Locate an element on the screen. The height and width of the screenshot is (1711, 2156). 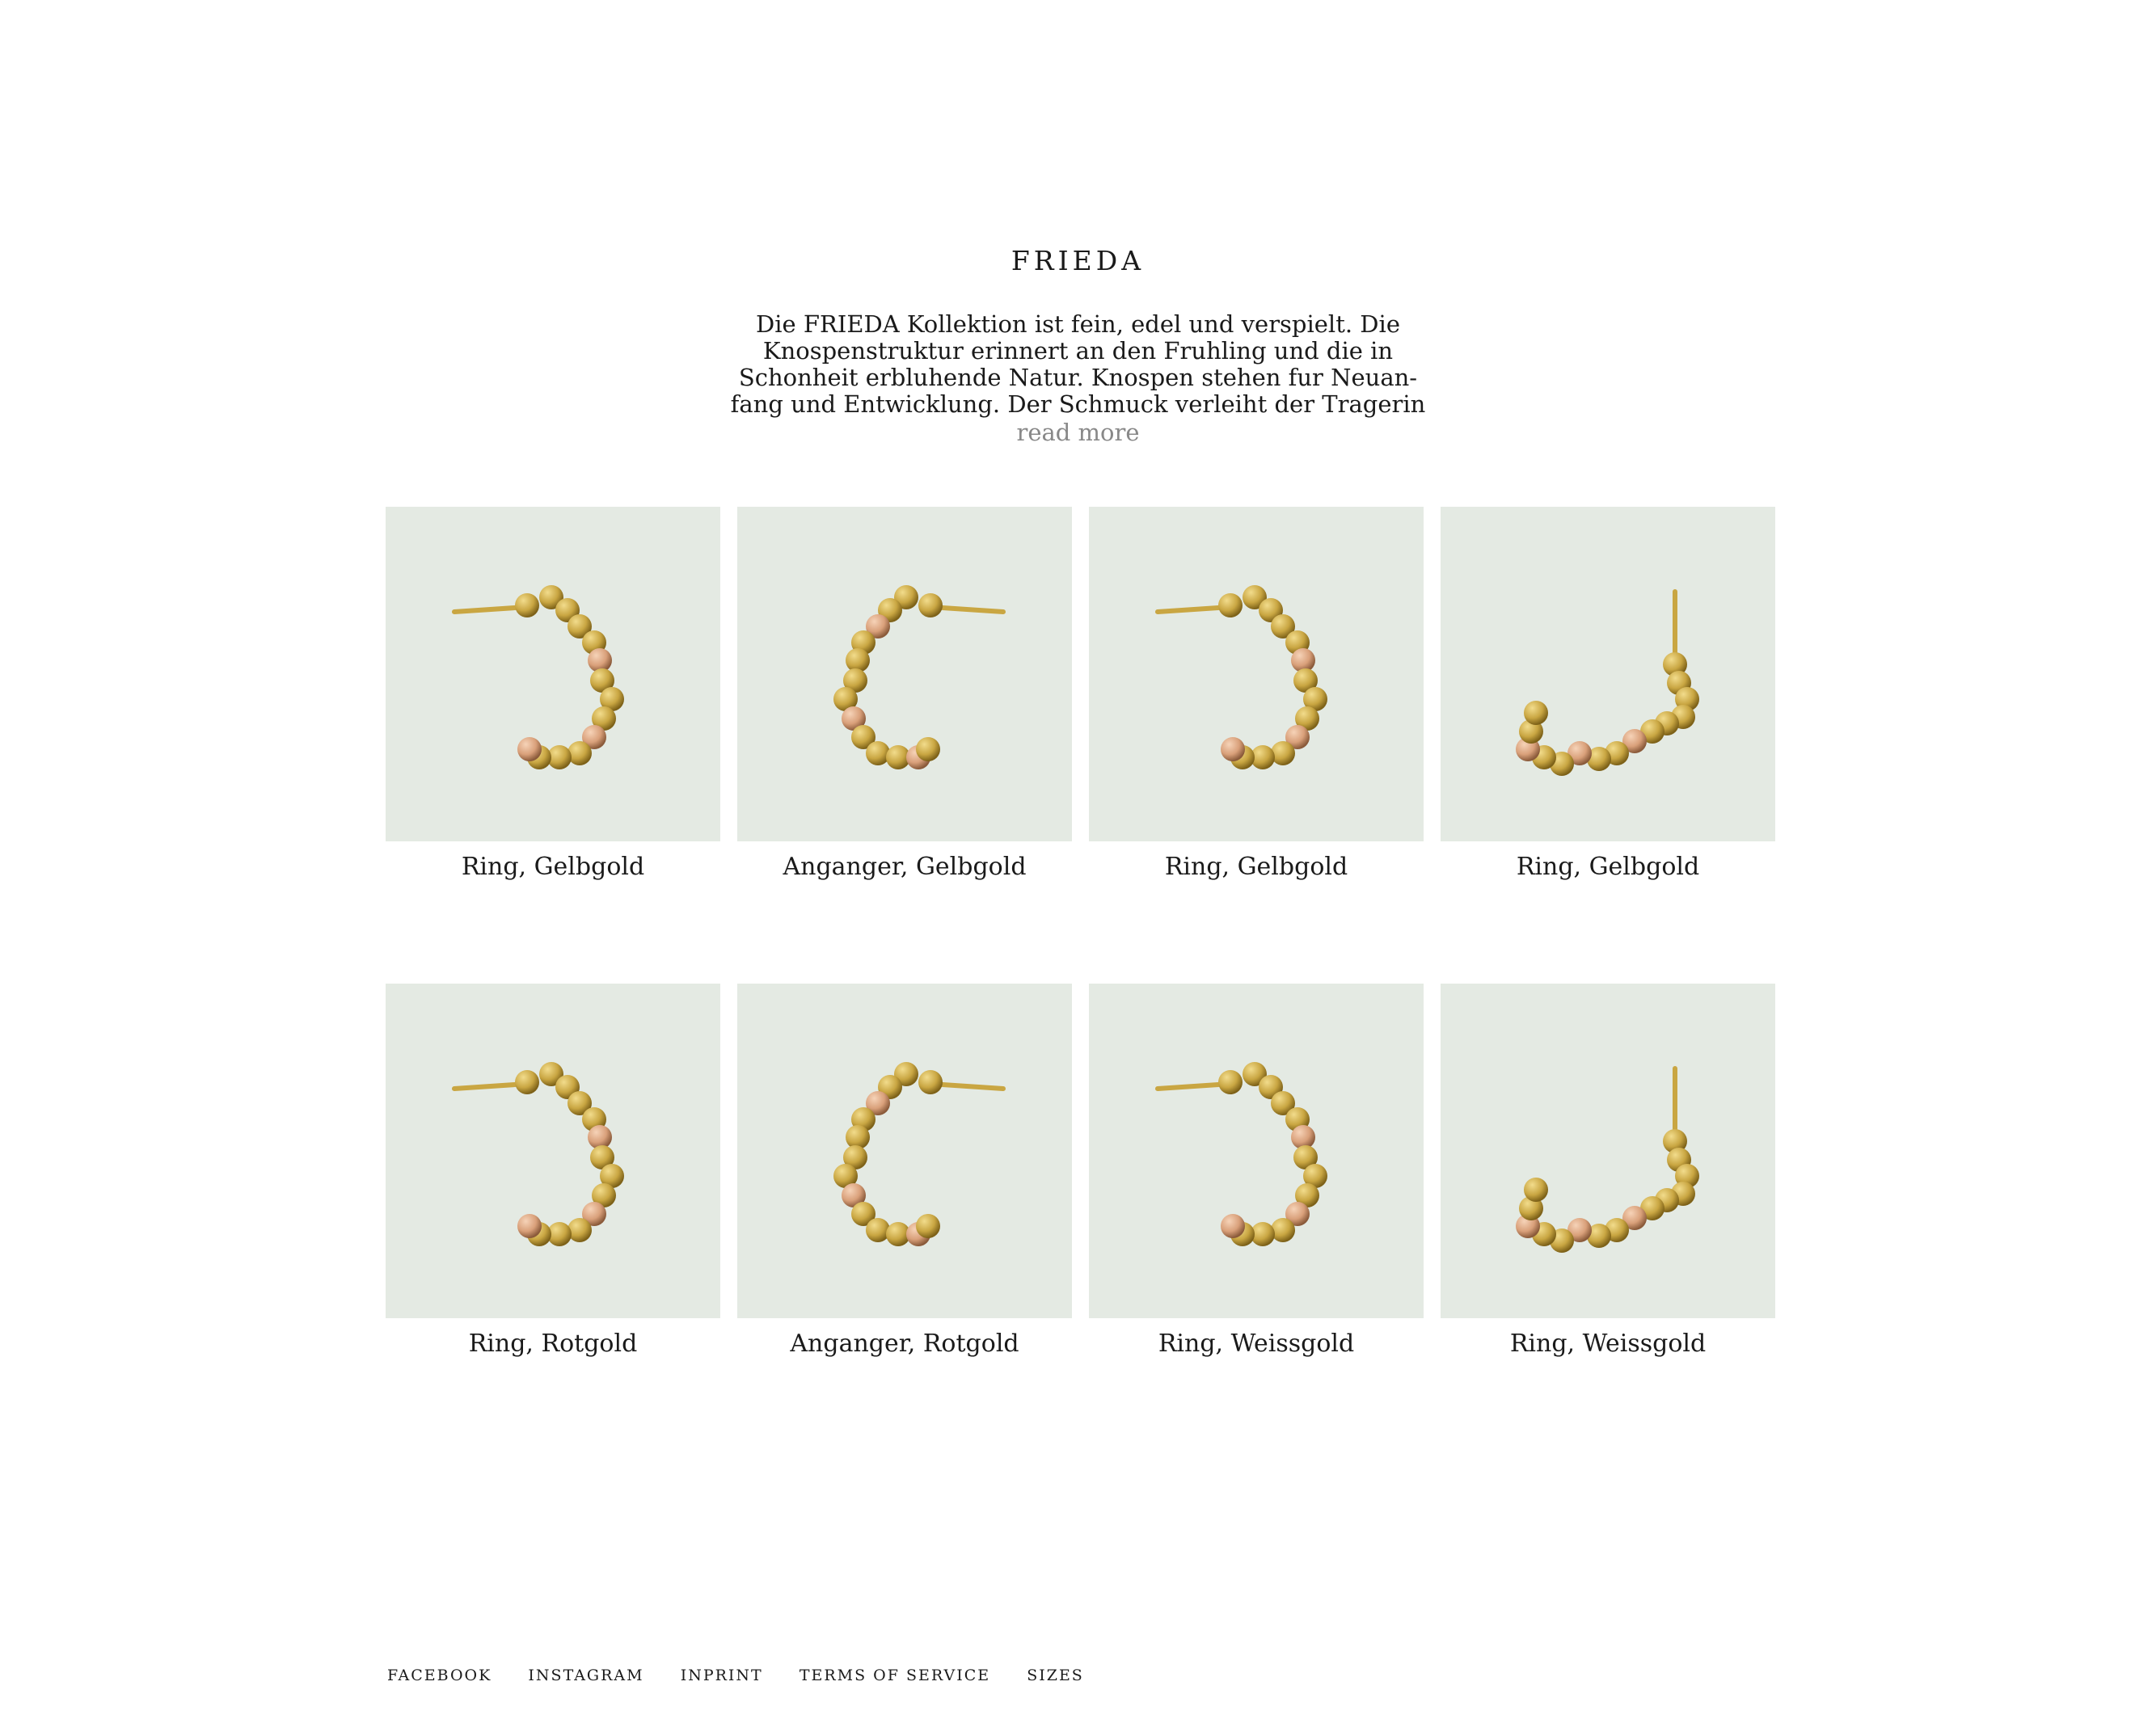
product-name: Anganger, Rotgold is located at coordinates (905, 1344).